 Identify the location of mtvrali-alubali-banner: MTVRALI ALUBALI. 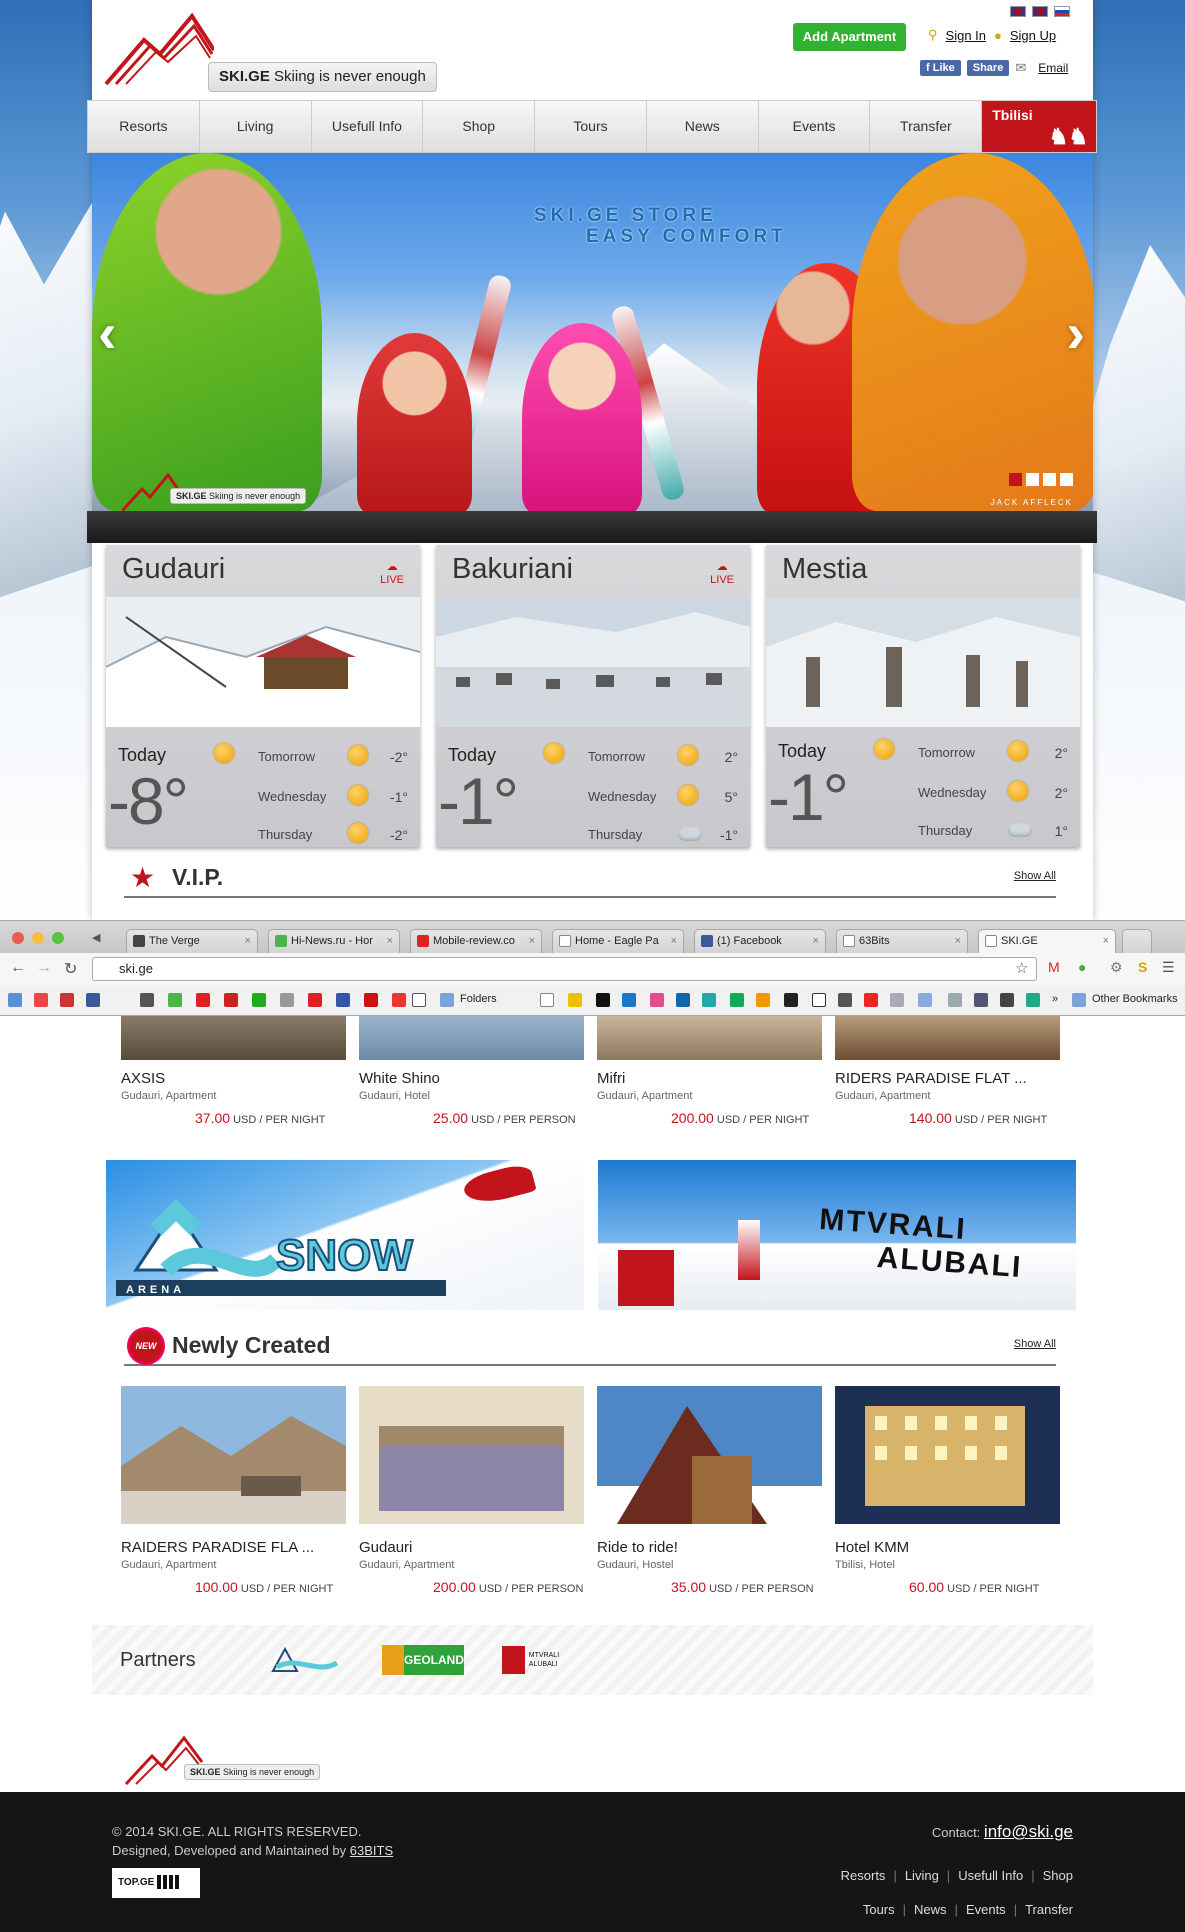
(837, 1235).